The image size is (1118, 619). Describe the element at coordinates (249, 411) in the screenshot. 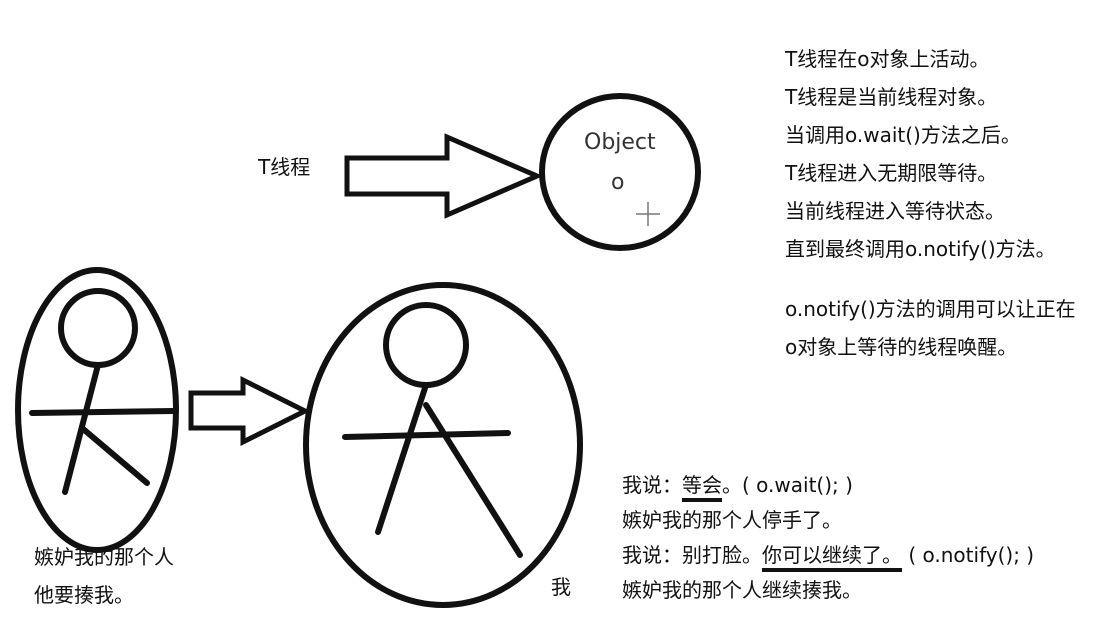

I see `push-arrow` at that location.